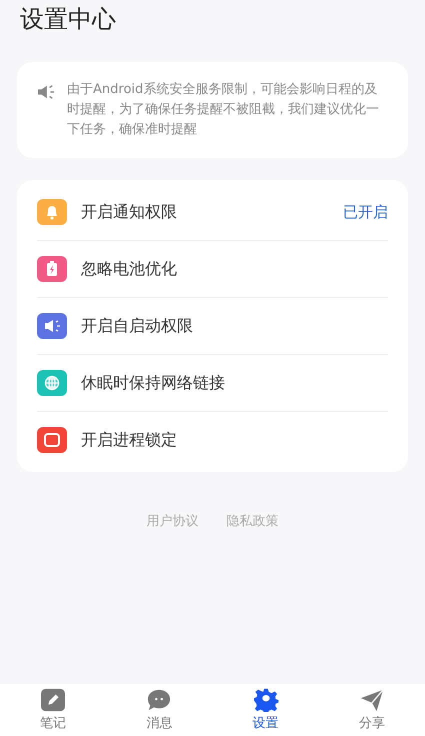  I want to click on gear-icon, so click(266, 700).